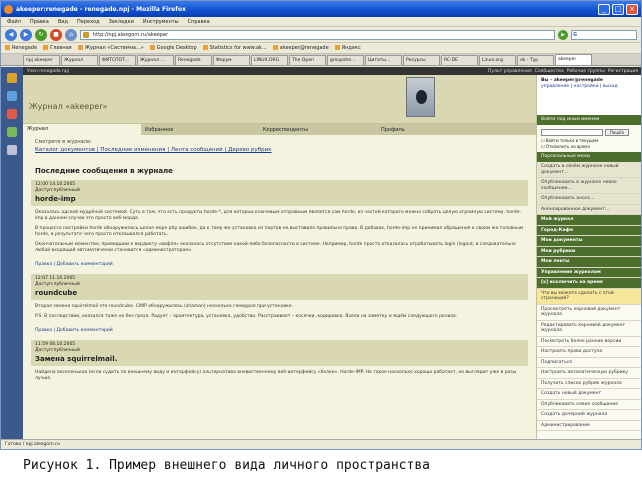 The image size is (642, 492). I want to click on userbar-link: Пульт управления, so click(510, 71).